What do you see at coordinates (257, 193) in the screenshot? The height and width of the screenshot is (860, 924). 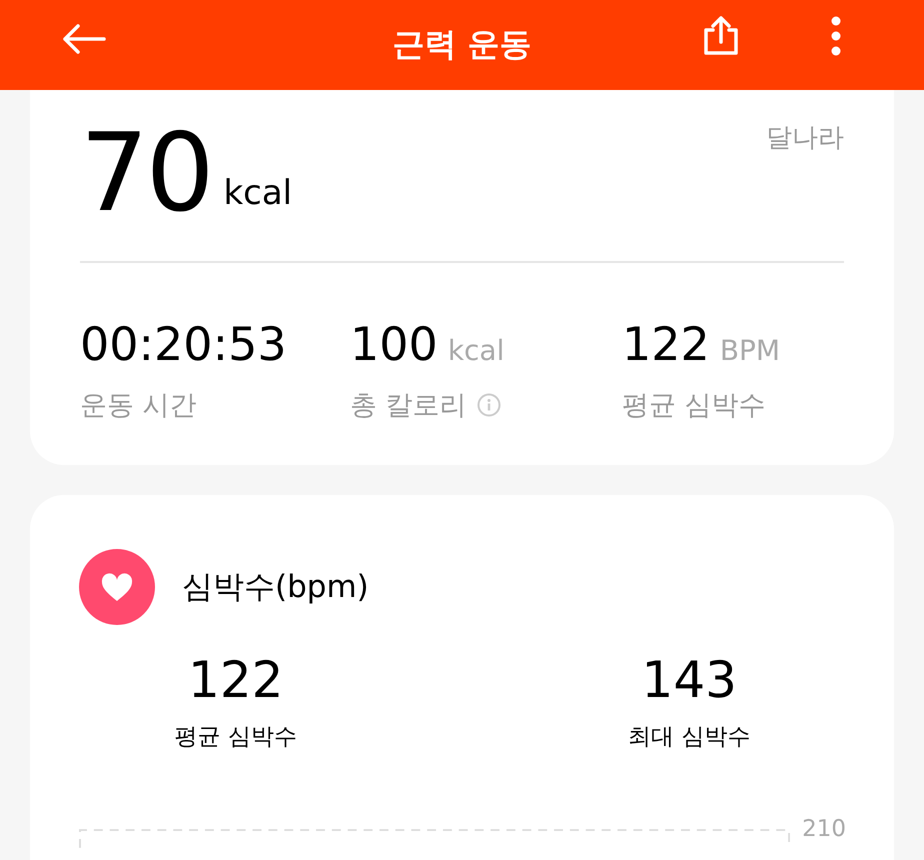 I see `calories-unit: kcal` at bounding box center [257, 193].